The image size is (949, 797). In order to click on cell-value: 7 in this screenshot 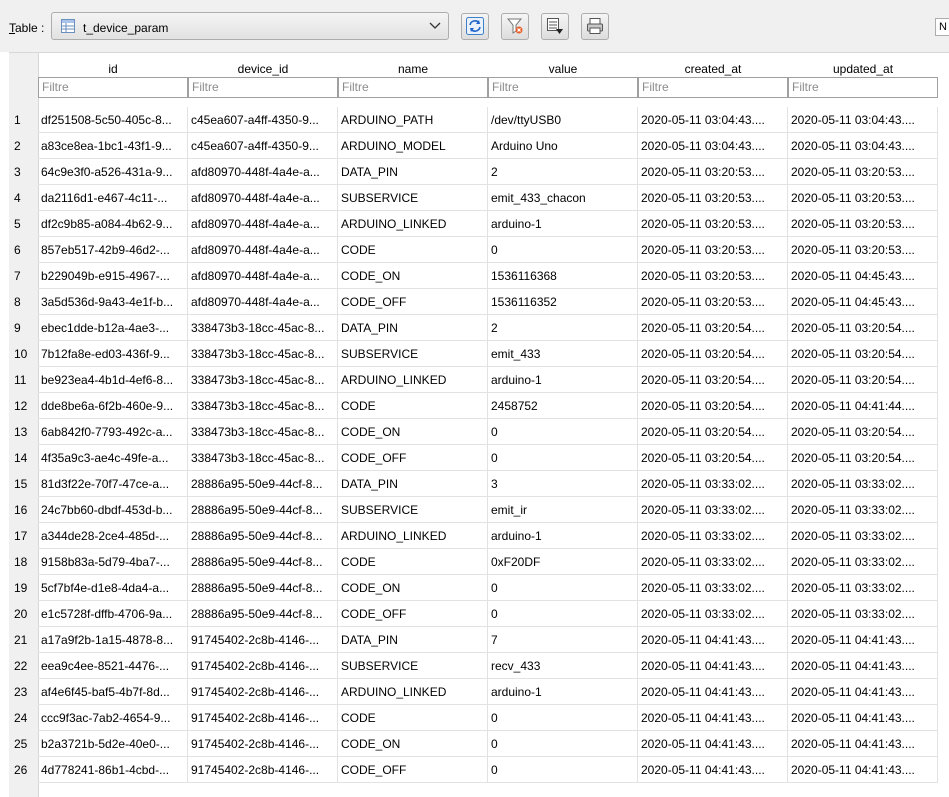, I will do `click(563, 640)`.